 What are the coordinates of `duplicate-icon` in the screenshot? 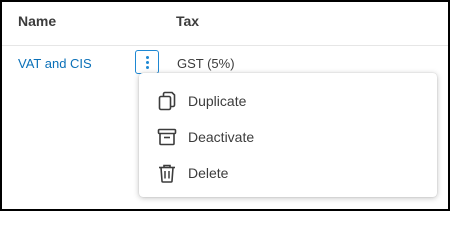 It's located at (167, 101).